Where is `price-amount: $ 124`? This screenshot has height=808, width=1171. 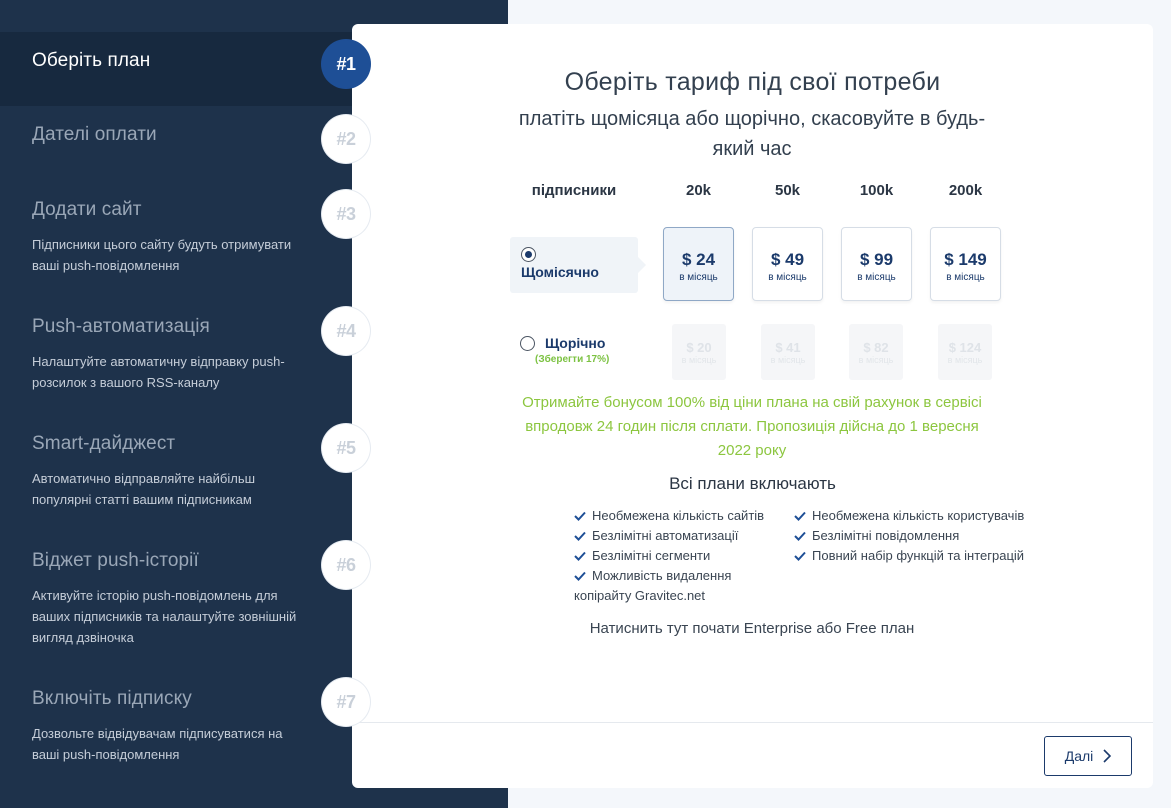
price-amount: $ 124 is located at coordinates (965, 347).